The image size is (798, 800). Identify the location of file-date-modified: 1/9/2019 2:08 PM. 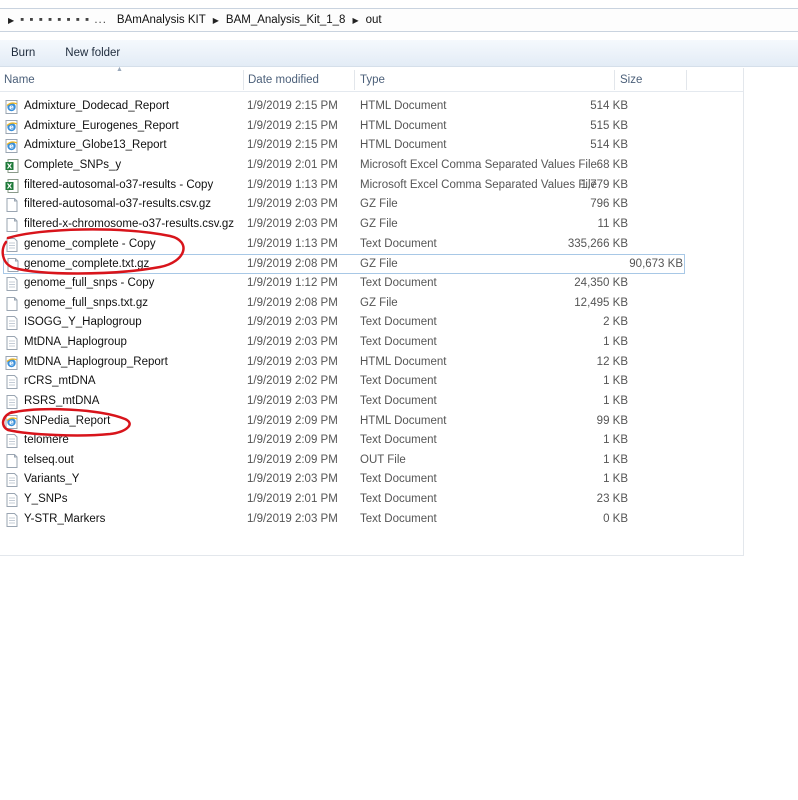
(292, 302).